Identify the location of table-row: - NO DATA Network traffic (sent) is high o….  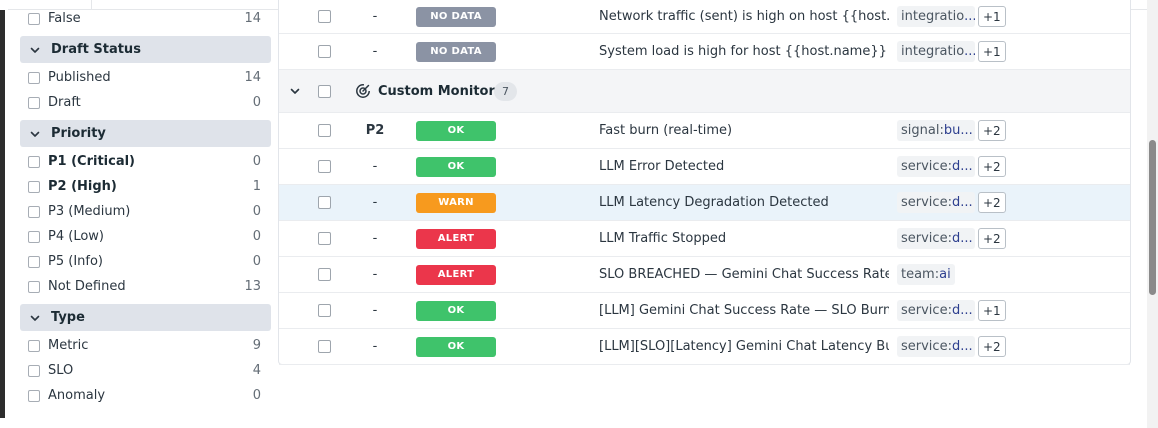
(704, 17).